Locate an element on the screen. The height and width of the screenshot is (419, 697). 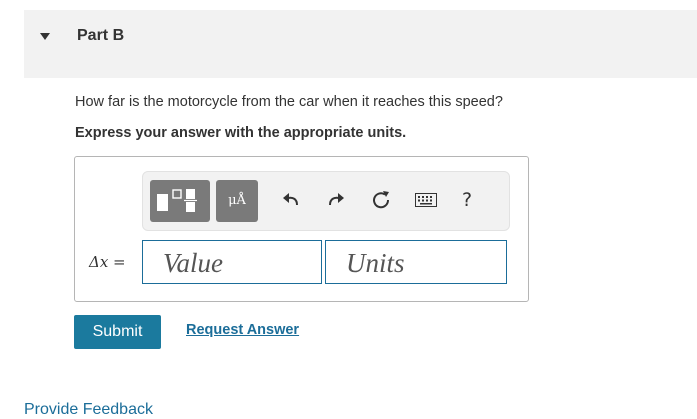
units-icon: μÅ is located at coordinates (237, 200).